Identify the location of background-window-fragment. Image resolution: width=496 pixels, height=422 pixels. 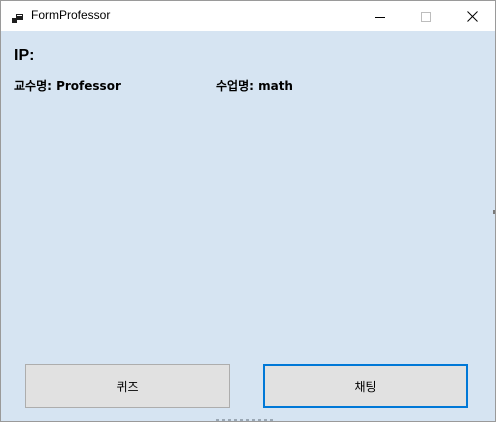
(246, 420).